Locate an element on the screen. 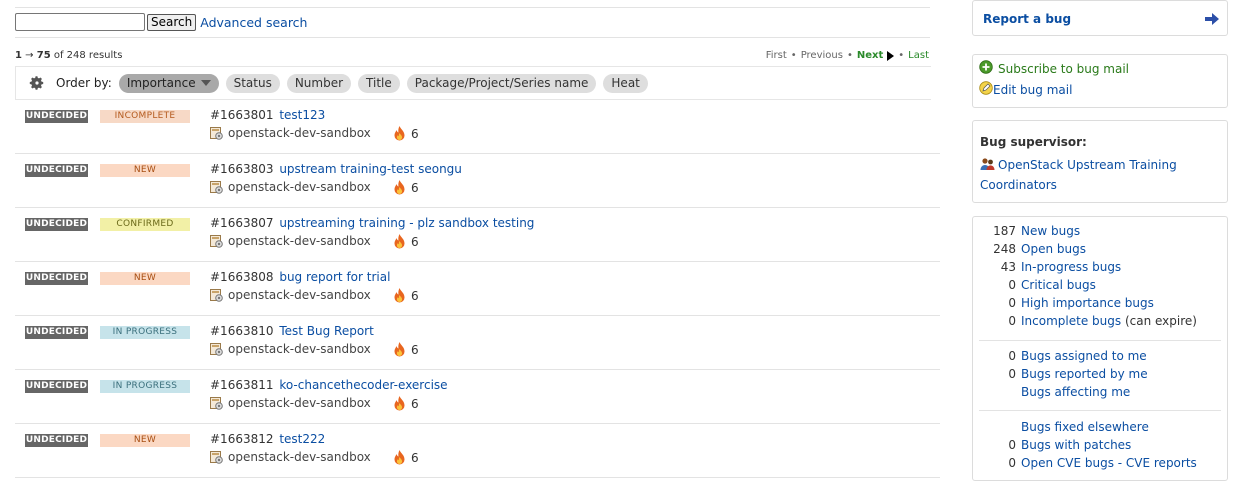  stat-item: 0 Bugs assigned to me is located at coordinates (1098, 358).